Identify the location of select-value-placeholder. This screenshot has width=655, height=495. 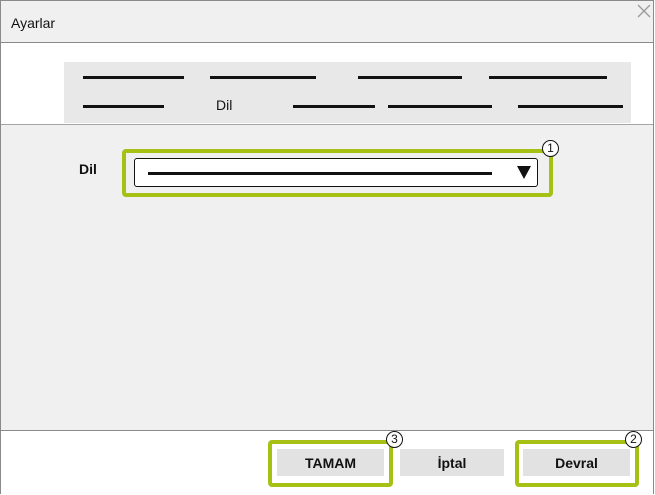
(320, 173).